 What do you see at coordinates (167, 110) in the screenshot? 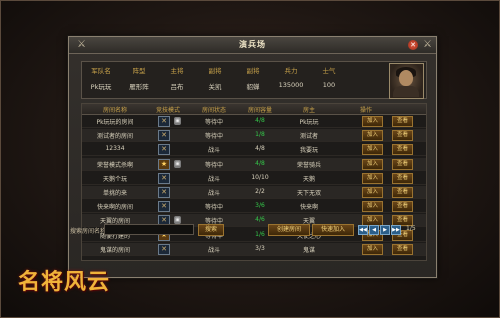
I see `column-header: 竞技模式` at bounding box center [167, 110].